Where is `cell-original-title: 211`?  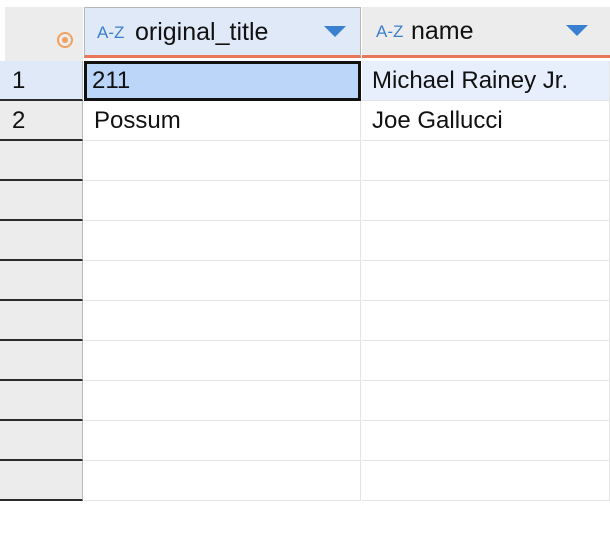 cell-original-title: 211 is located at coordinates (222, 81).